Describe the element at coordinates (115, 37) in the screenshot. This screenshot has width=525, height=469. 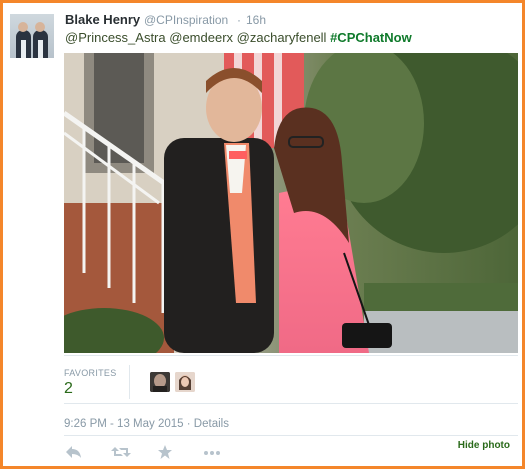
I see `mention-link: @Princess_Astra` at that location.